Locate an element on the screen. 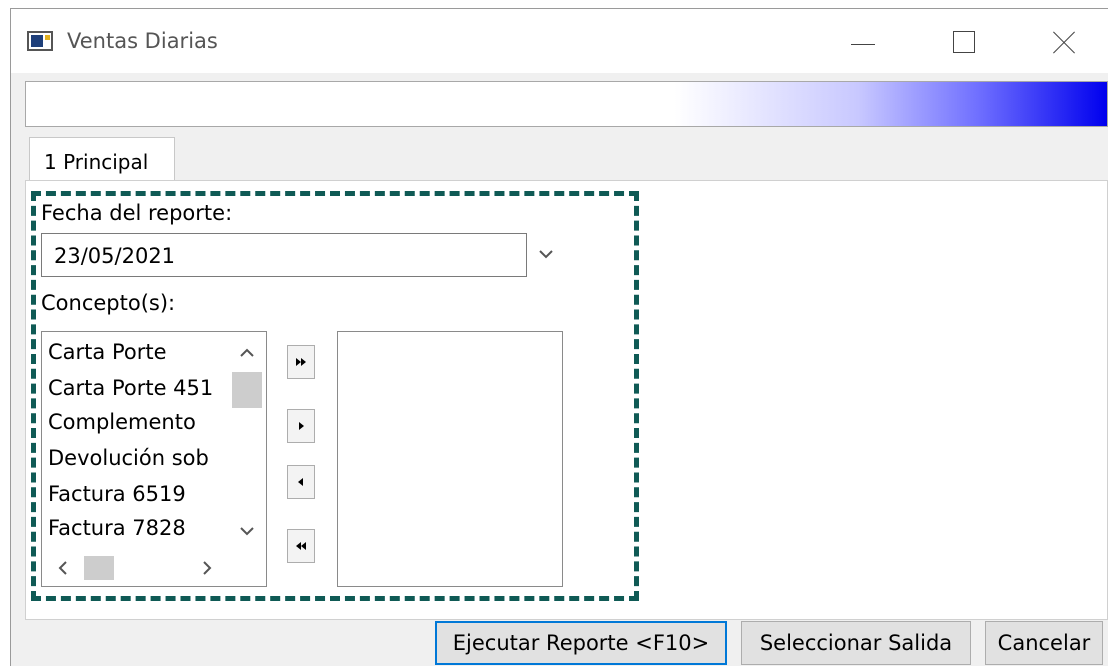 The image size is (1108, 666). move-all-left-icon is located at coordinates (301, 546).